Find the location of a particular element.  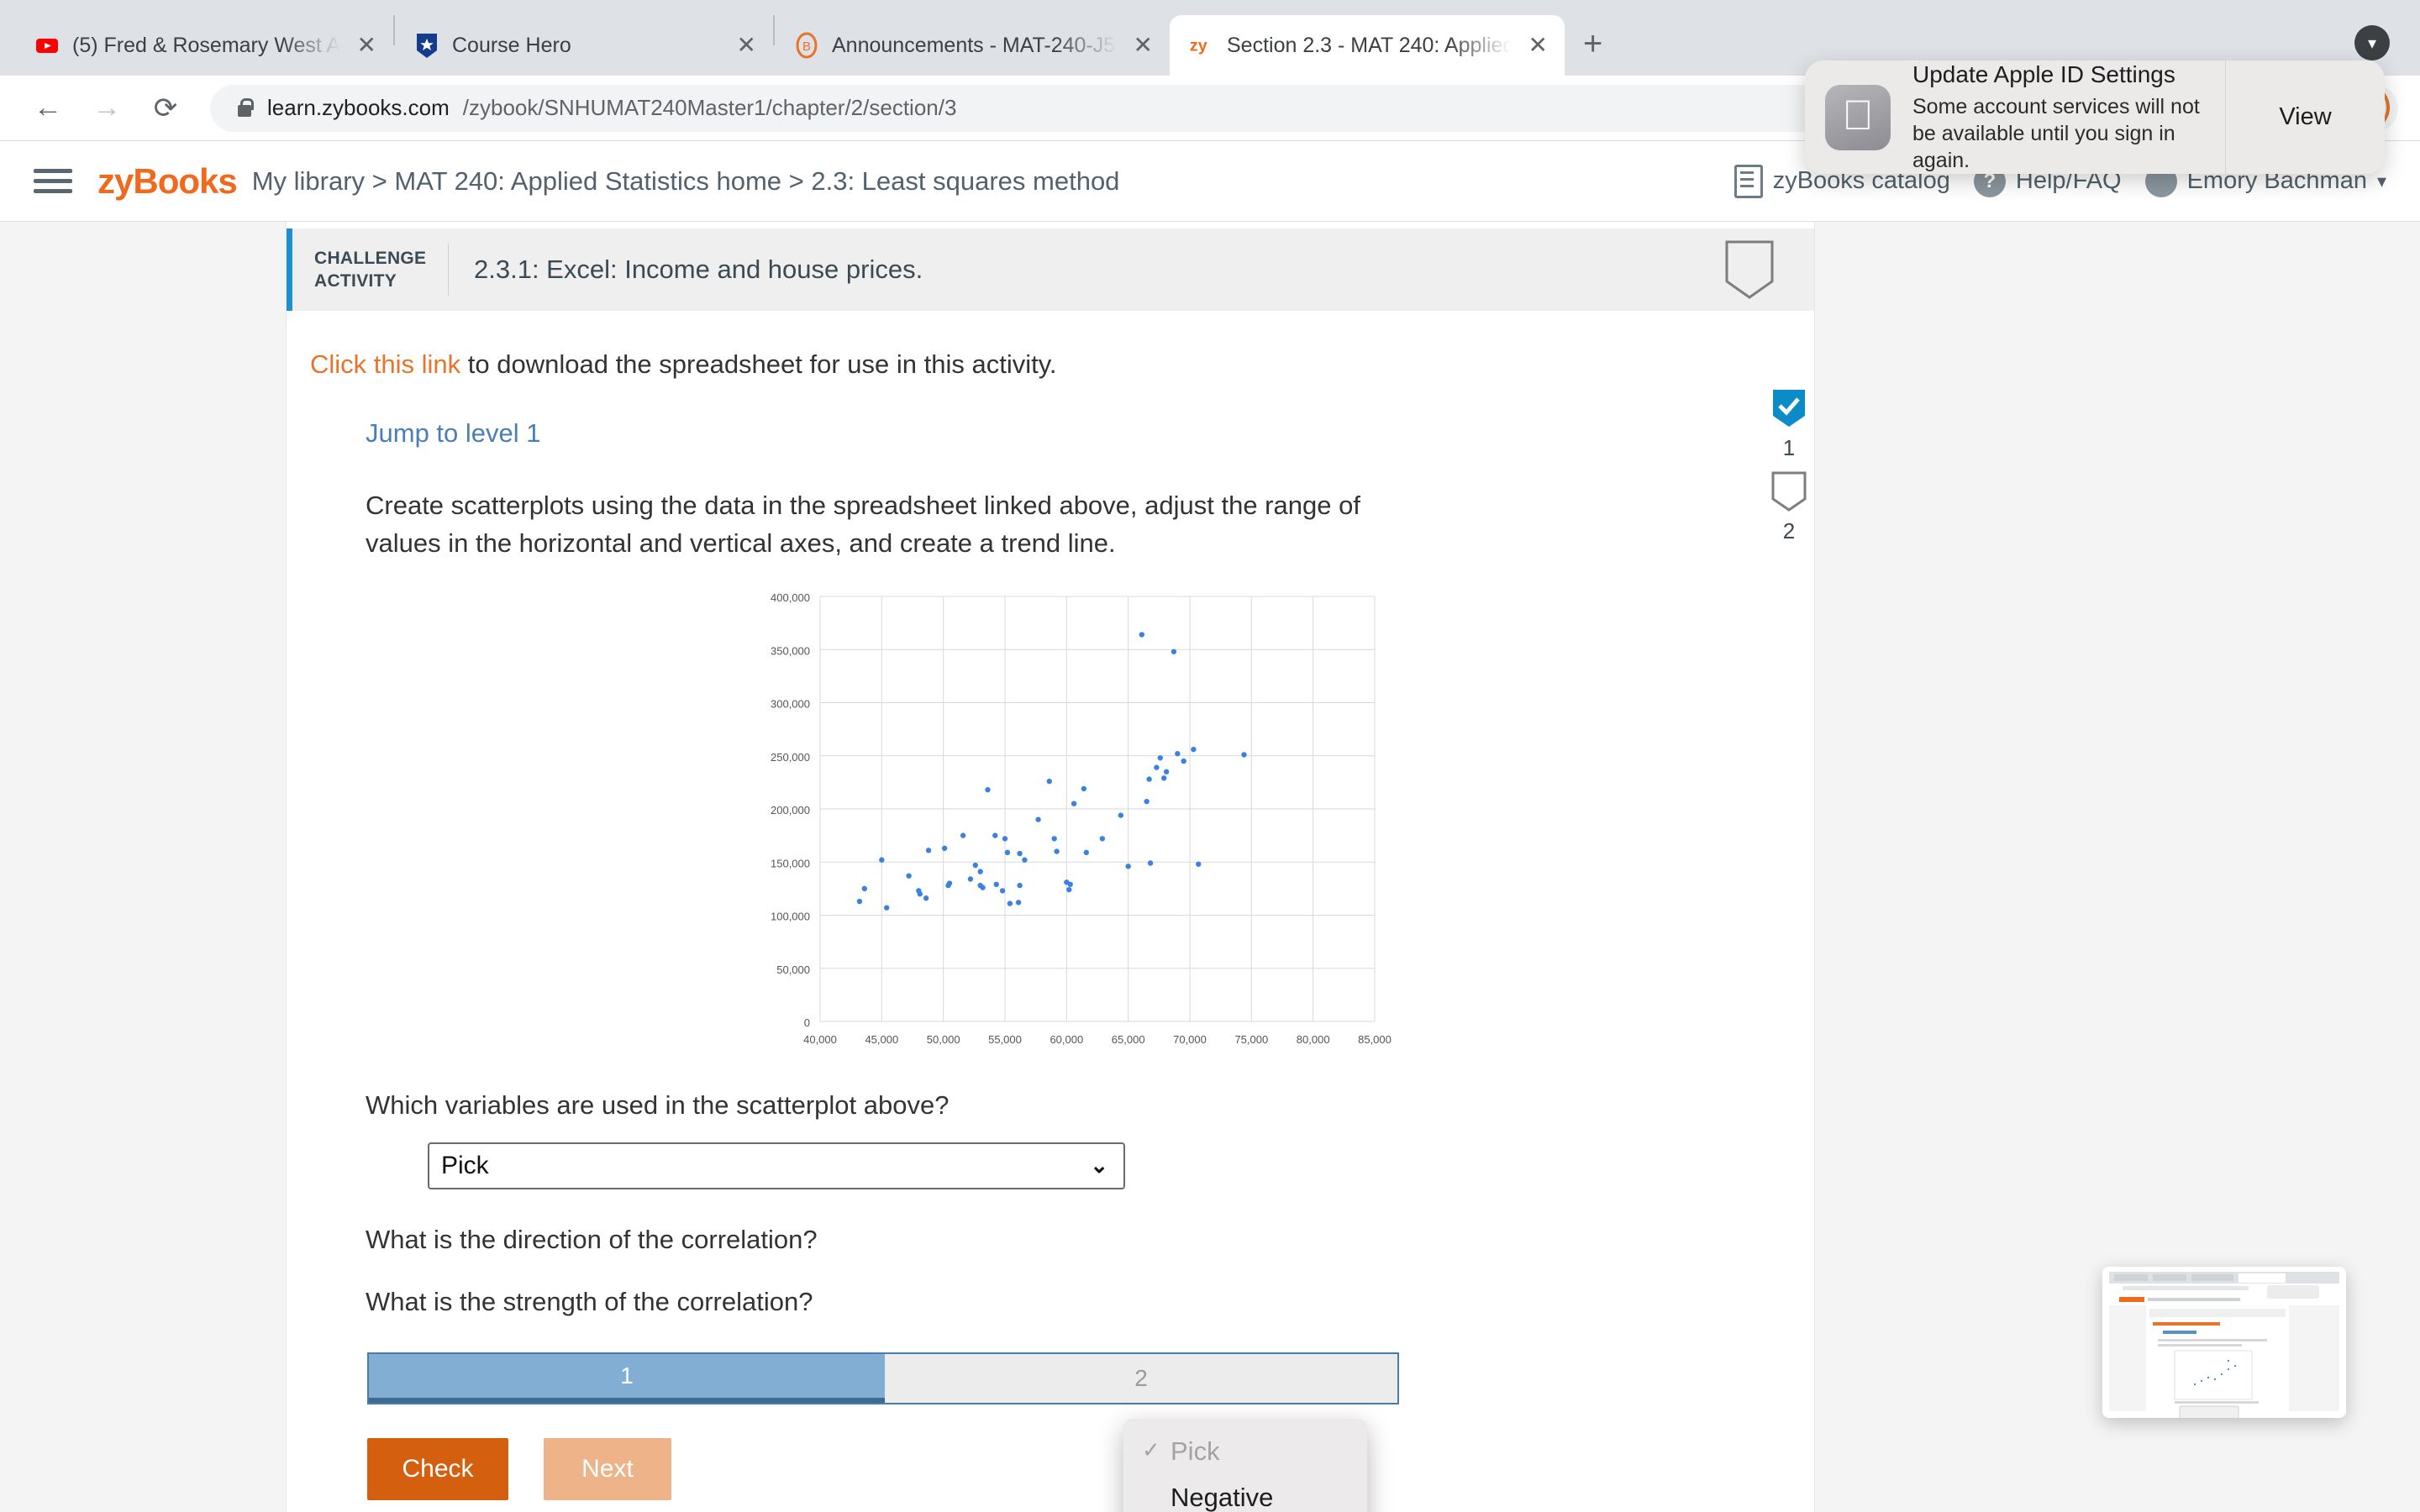

variables-select: Pick ⌄ is located at coordinates (777, 1165).